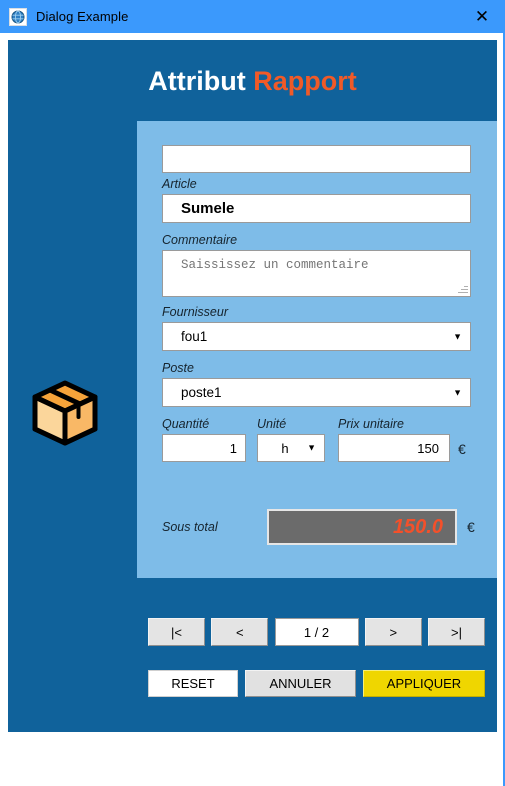  Describe the element at coordinates (291, 448) in the screenshot. I see `unite-select: h ▼` at that location.